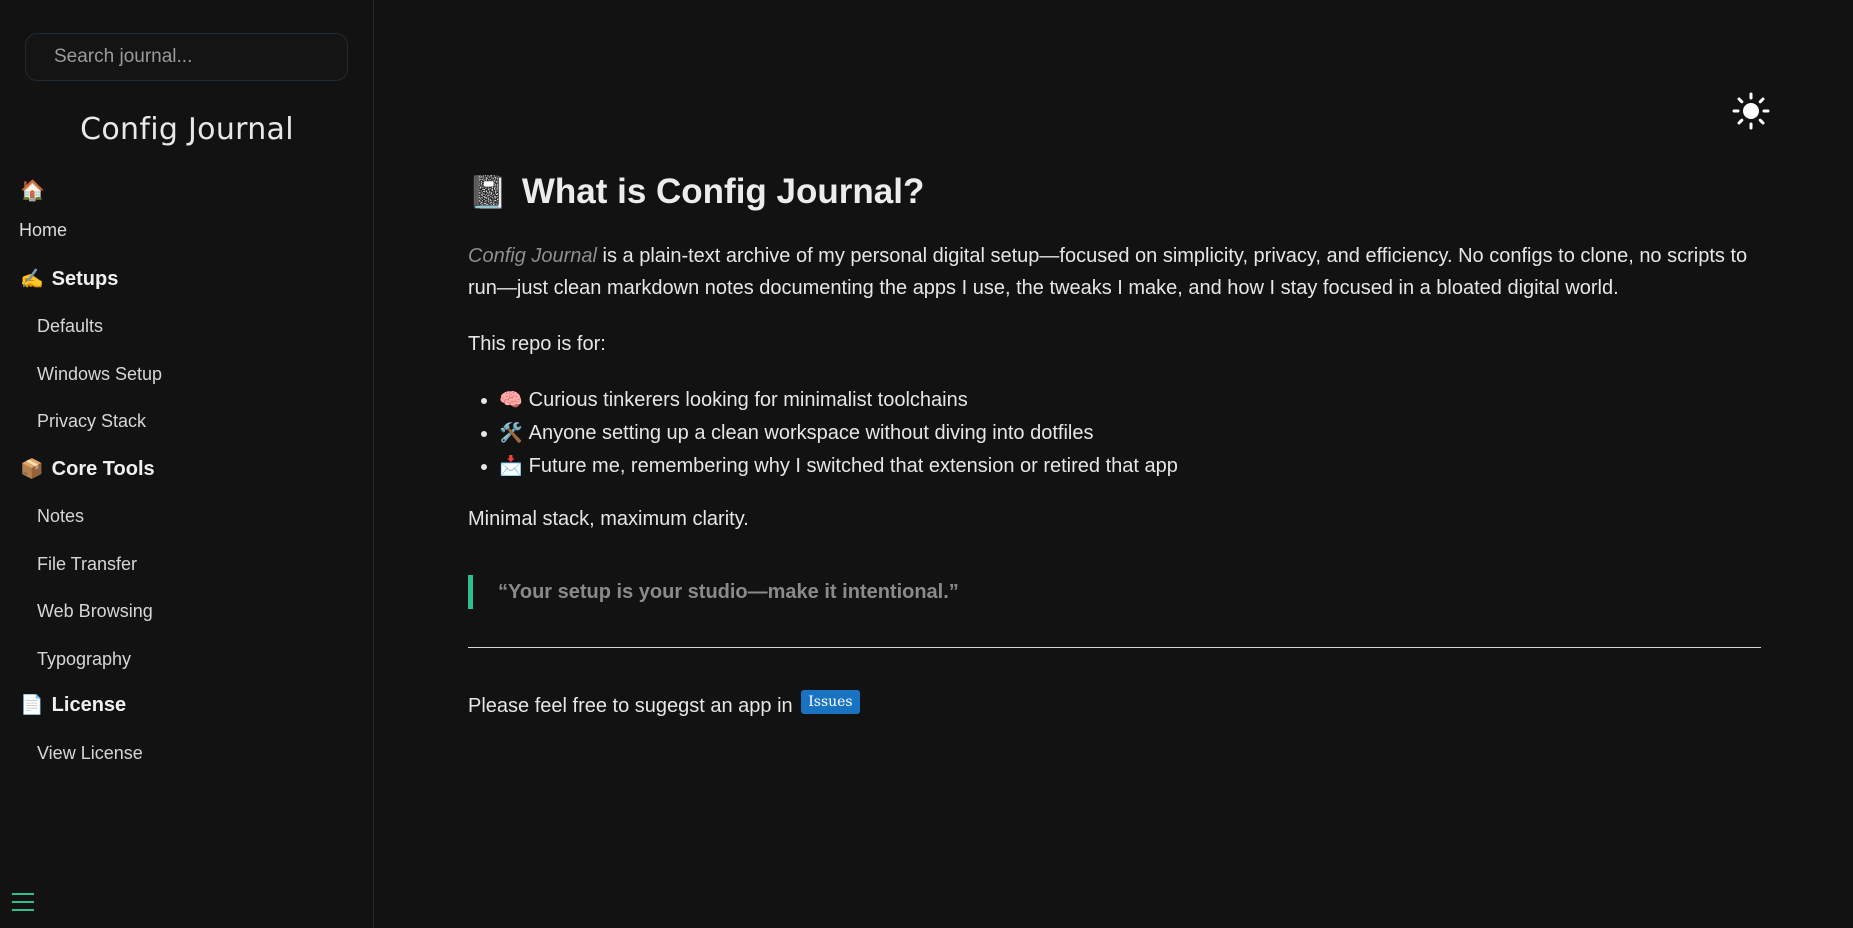  I want to click on sidebar-item-view-license: View License, so click(90, 753).